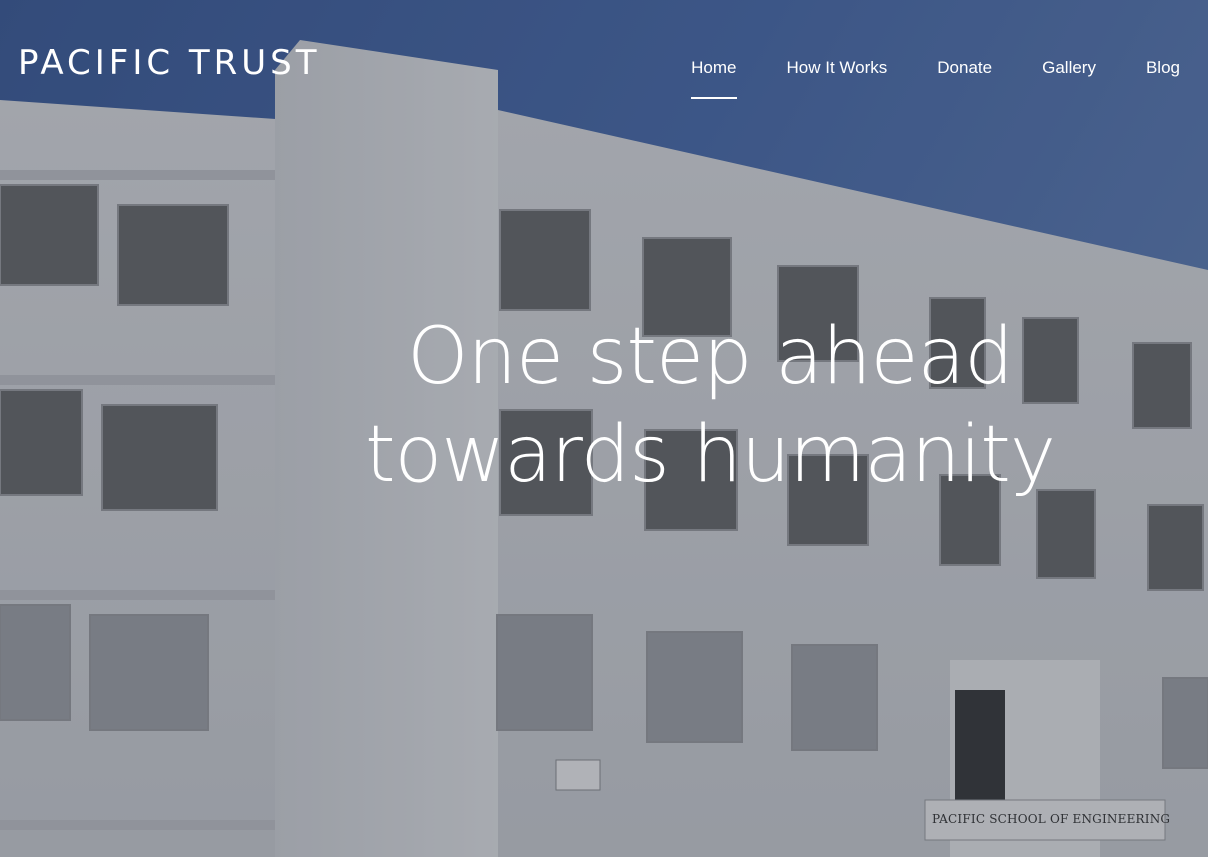 Image resolution: width=1208 pixels, height=857 pixels. I want to click on site-logo: PACIFIC TRUST, so click(169, 63).